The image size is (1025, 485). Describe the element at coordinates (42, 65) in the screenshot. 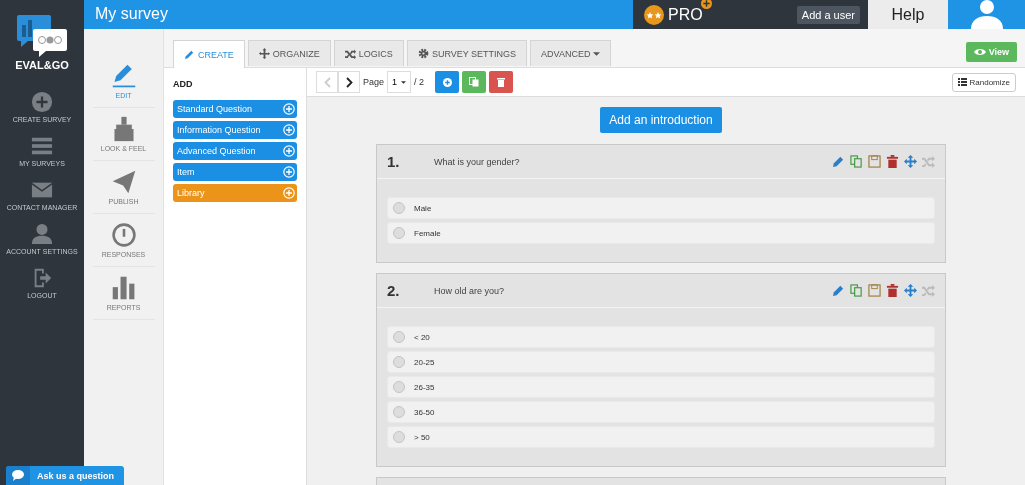

I see `logo-text: EVAL&GO` at that location.